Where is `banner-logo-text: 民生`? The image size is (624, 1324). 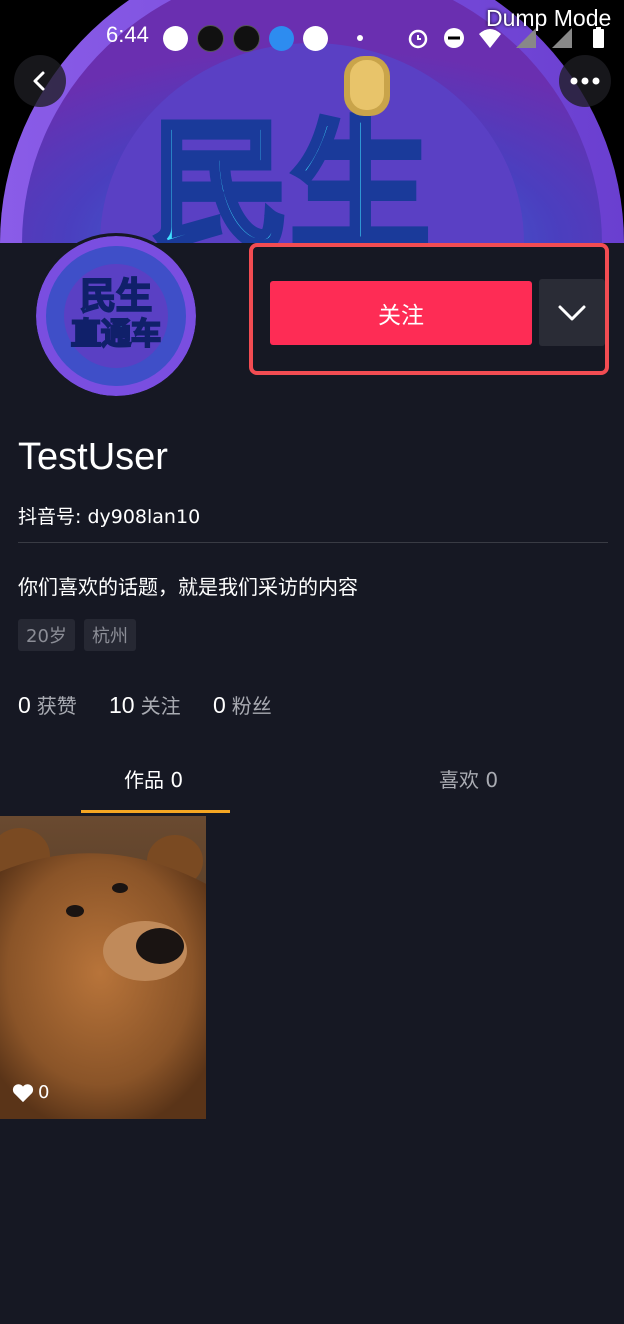
banner-logo-text: 民生 is located at coordinates (290, 174).